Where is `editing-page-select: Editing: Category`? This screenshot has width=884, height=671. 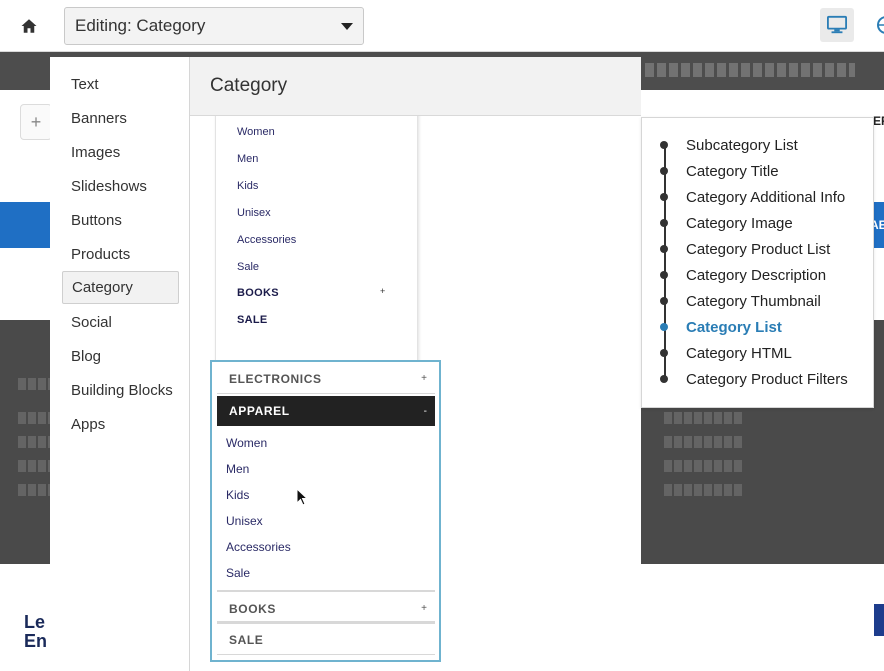
editing-page-select: Editing: Category is located at coordinates (214, 26).